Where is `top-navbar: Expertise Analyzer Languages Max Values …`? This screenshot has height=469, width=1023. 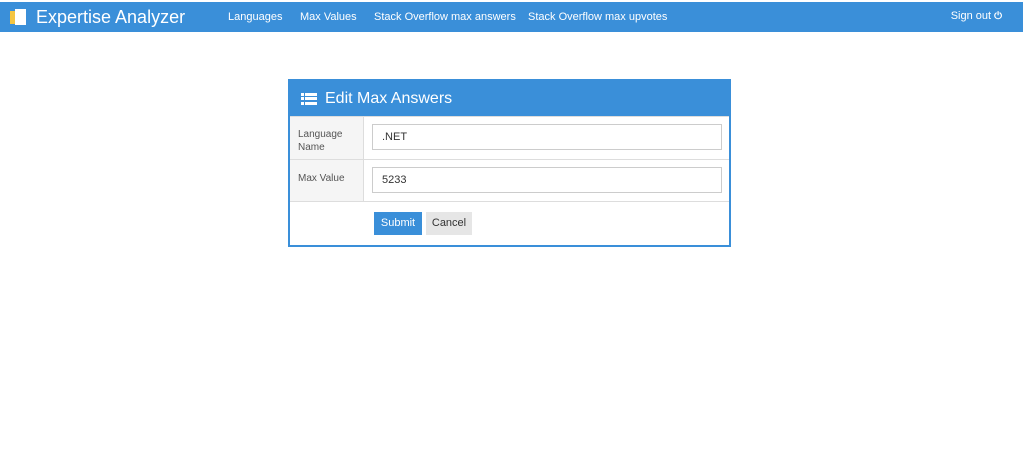 top-navbar: Expertise Analyzer Languages Max Values … is located at coordinates (511, 17).